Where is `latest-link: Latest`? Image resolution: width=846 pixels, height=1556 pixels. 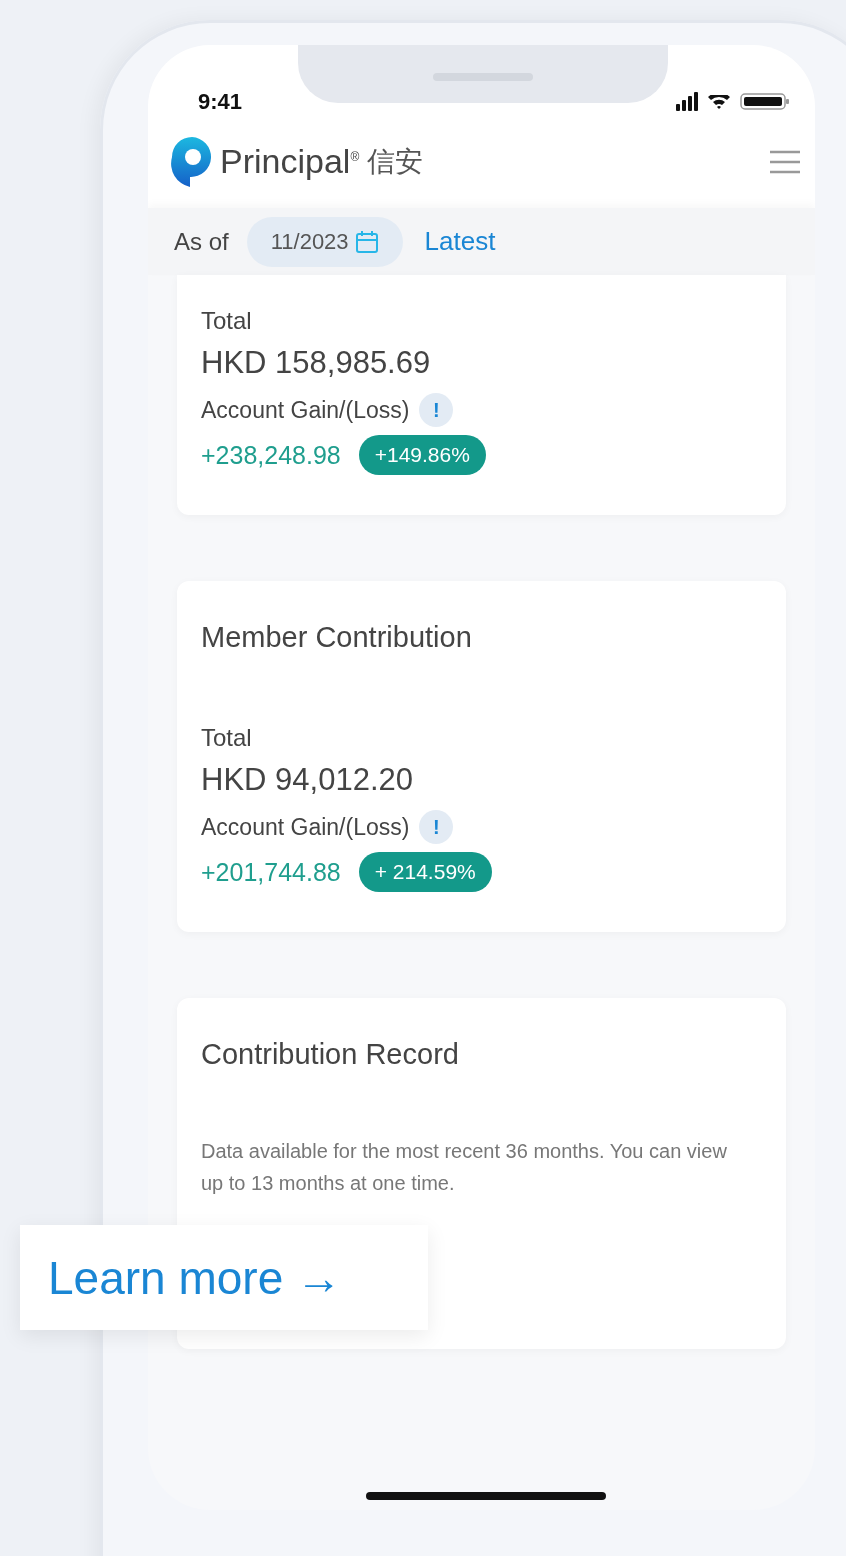
latest-link: Latest is located at coordinates (460, 241).